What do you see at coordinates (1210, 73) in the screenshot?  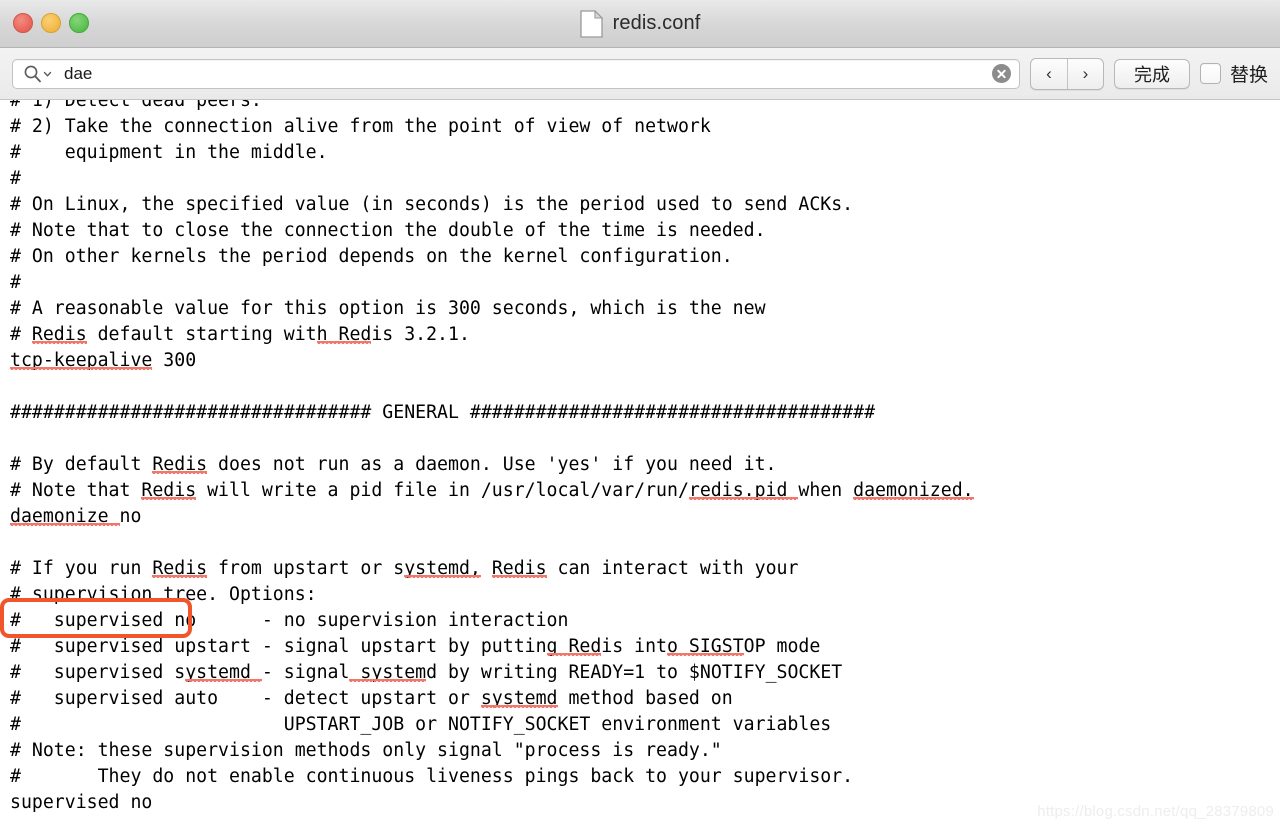 I see `replace-checkbox` at bounding box center [1210, 73].